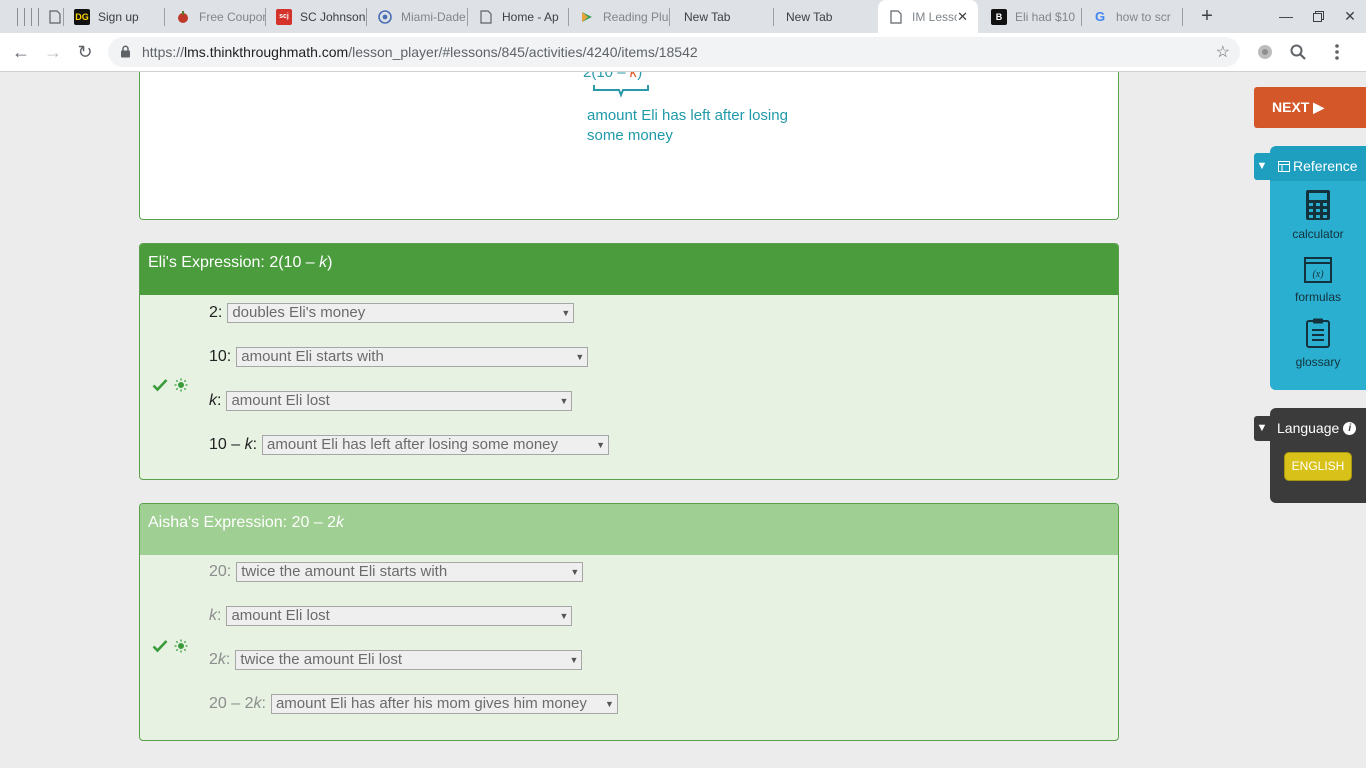 This screenshot has width=1366, height=768. I want to click on glossary-label: glossary, so click(1318, 362).